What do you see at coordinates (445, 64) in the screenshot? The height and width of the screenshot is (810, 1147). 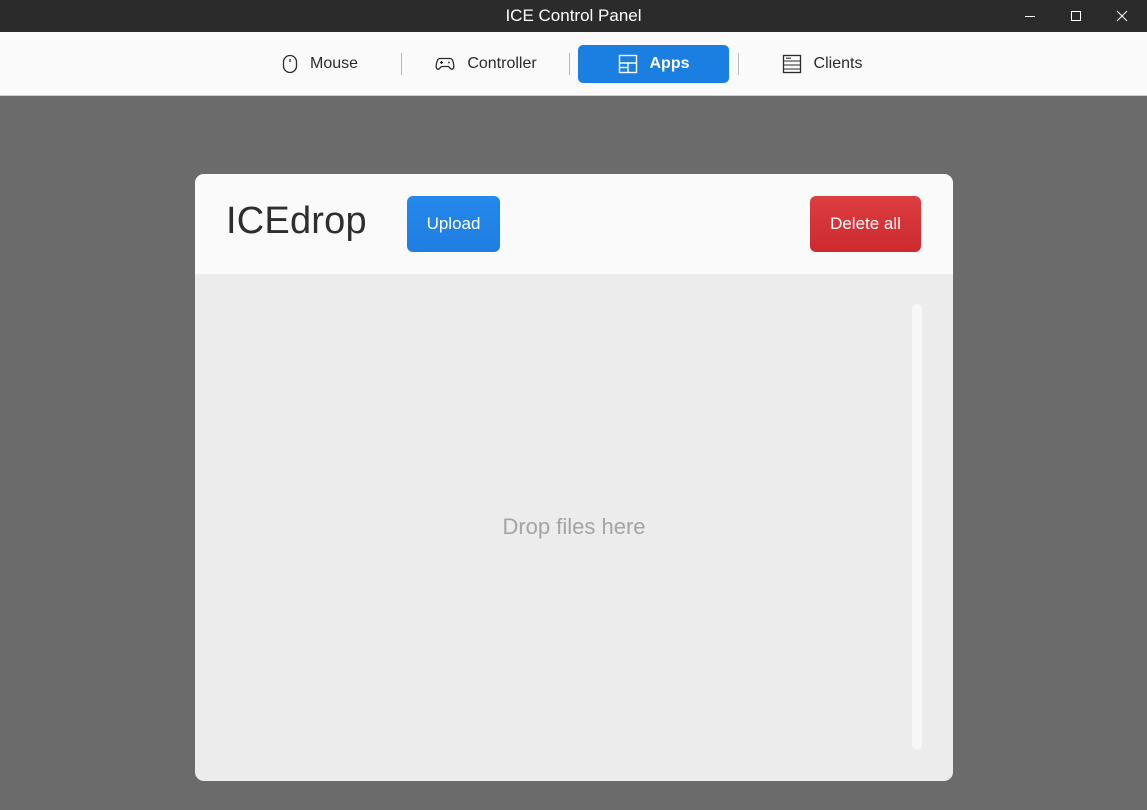 I see `gamepad-icon` at bounding box center [445, 64].